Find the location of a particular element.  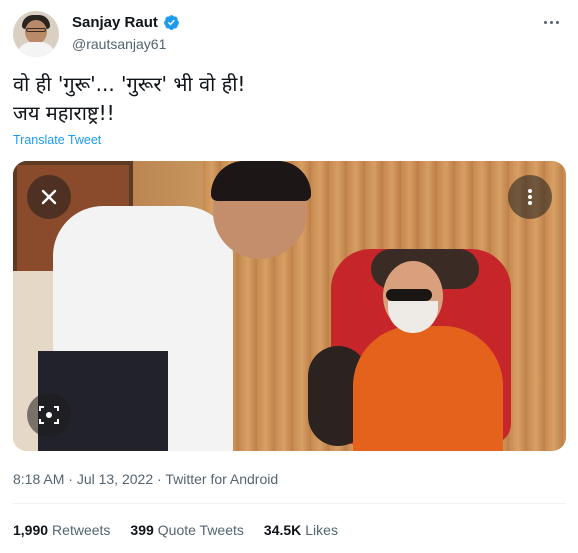

close-icon is located at coordinates (49, 197).